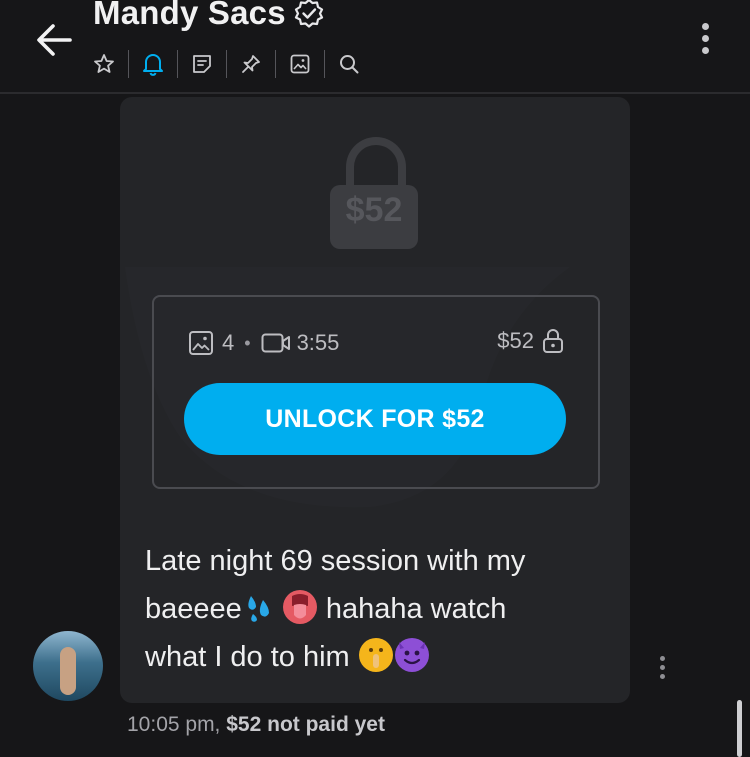  I want to click on message-options-button, so click(662, 667).